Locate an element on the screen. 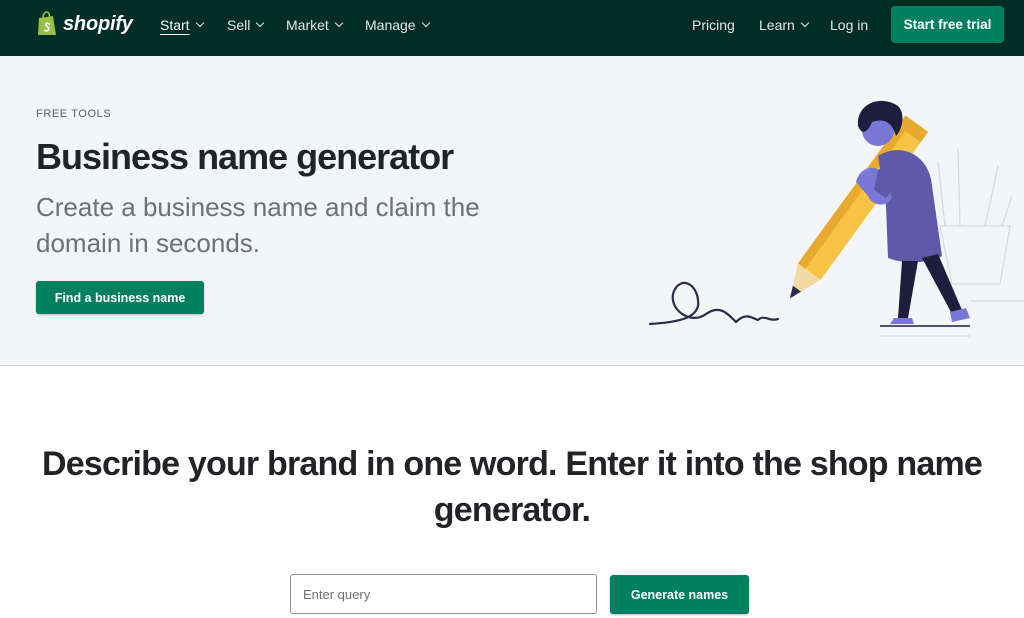 The width and height of the screenshot is (1024, 618). nav-manage: Manage is located at coordinates (397, 25).